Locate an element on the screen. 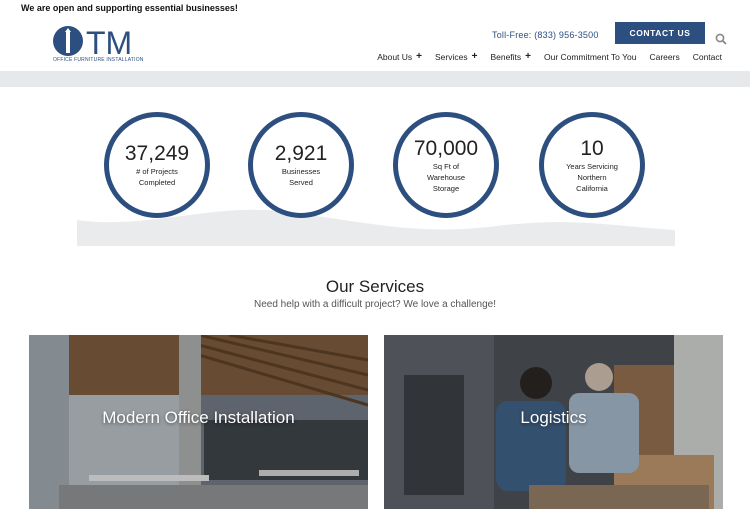  stat-number: 2,921 is located at coordinates (301, 153).